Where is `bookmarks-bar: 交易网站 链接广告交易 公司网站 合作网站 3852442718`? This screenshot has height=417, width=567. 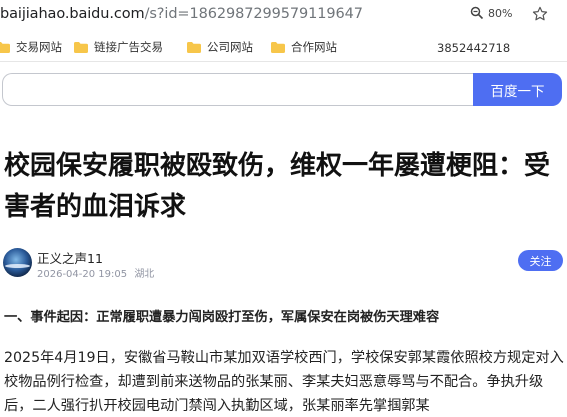
bookmarks-bar: 交易网站 链接广告交易 公司网站 合作网站 3852442718 is located at coordinates (283, 47).